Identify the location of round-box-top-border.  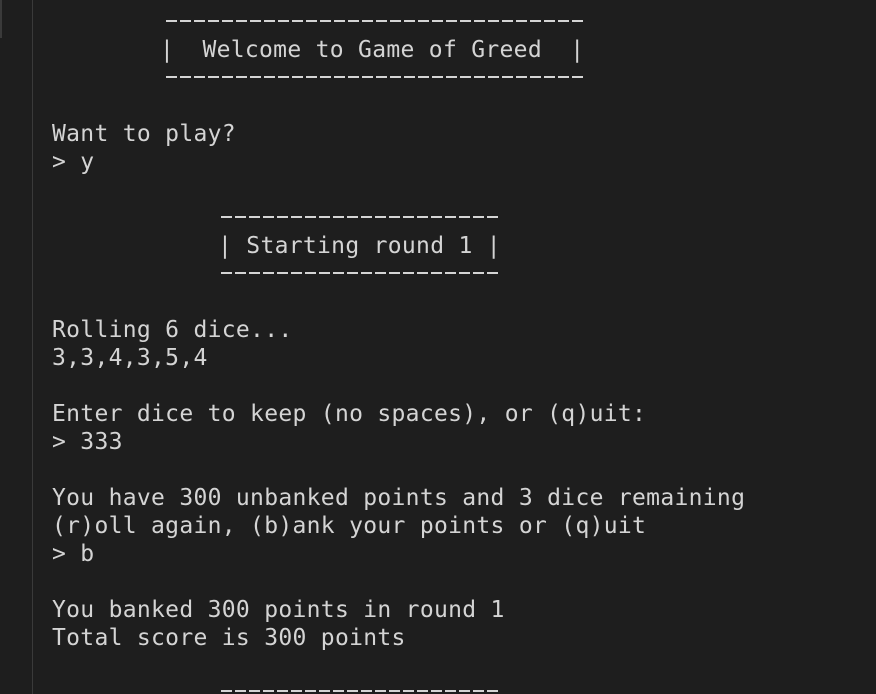
(360, 217).